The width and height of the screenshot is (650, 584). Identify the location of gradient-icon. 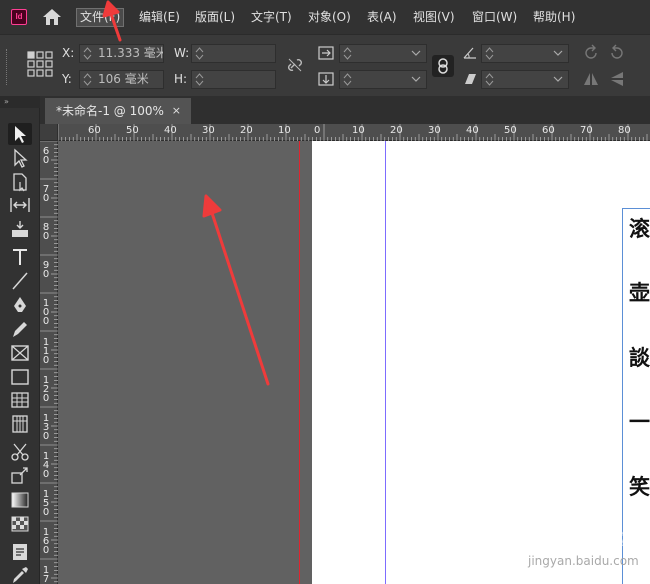
(20, 500).